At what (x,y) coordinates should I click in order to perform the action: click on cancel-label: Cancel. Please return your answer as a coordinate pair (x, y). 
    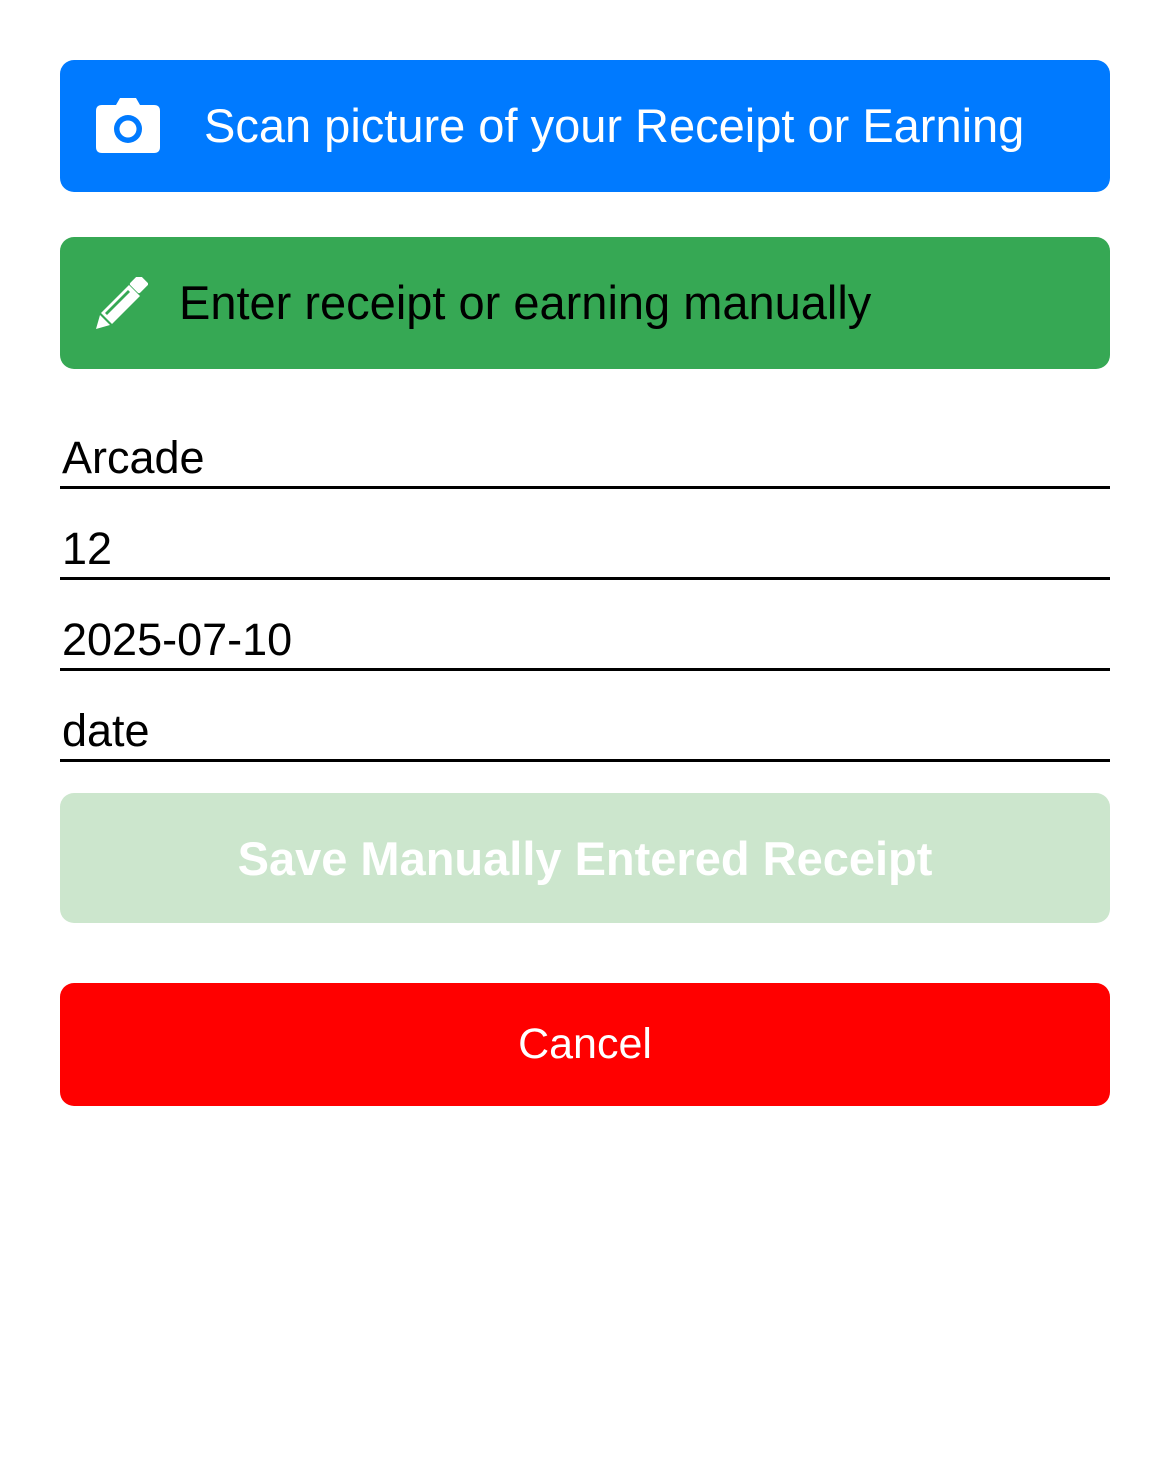
    Looking at the image, I should click on (585, 1044).